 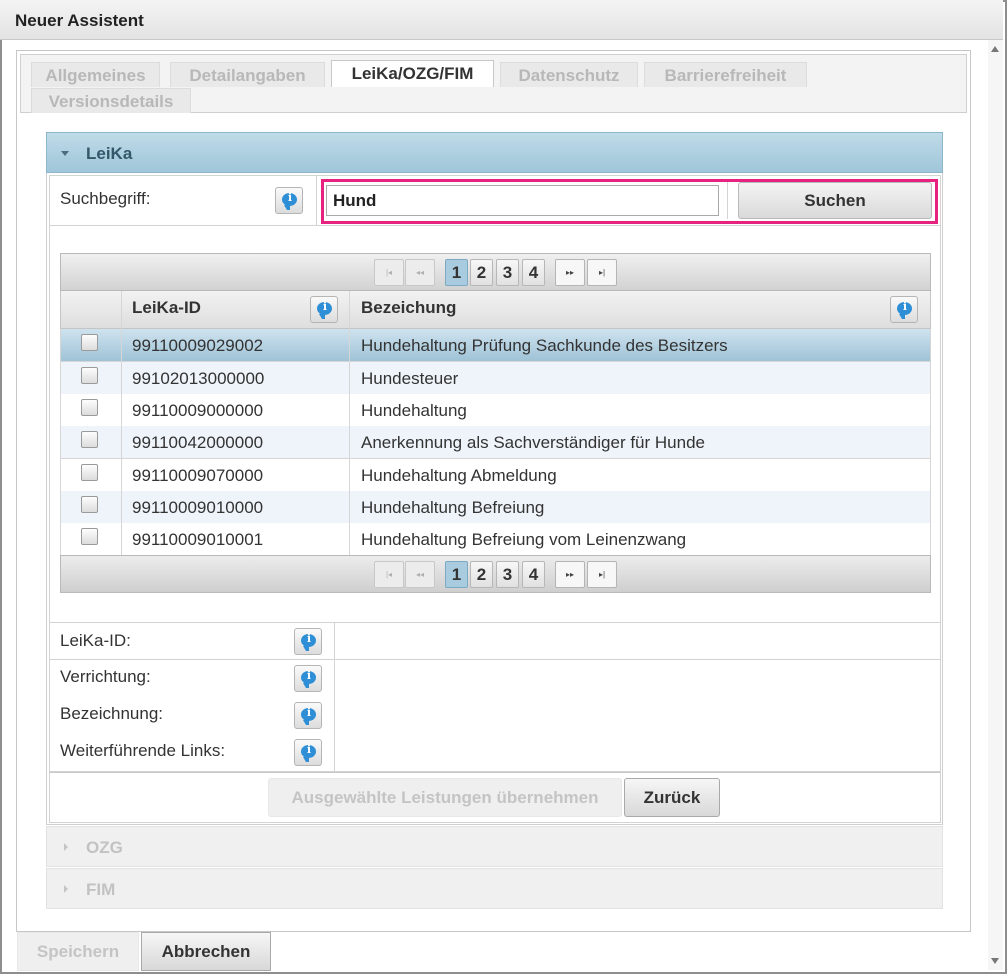 I want to click on detail-row-links: Weiterführende Links: i, so click(x=495, y=753).